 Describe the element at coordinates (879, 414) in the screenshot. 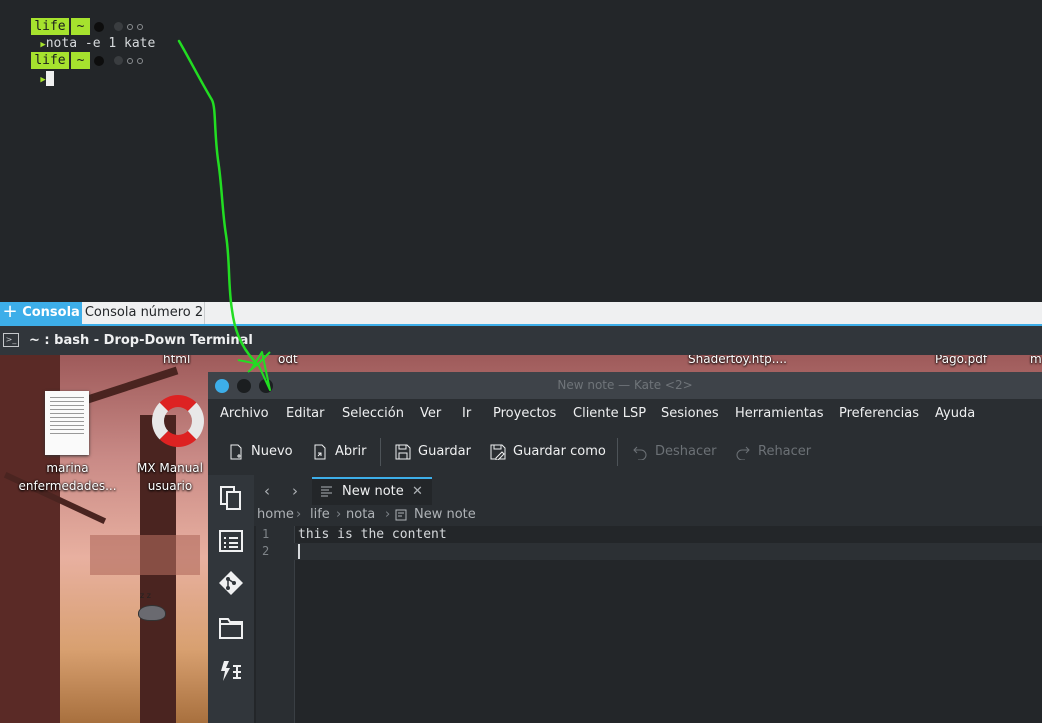

I see `menu-preferencias: Preferencias` at that location.